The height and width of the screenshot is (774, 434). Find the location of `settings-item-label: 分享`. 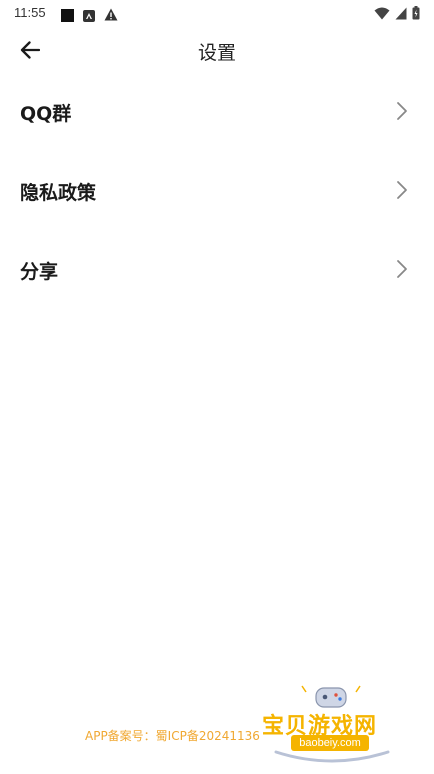

settings-item-label: 分享 is located at coordinates (39, 272).